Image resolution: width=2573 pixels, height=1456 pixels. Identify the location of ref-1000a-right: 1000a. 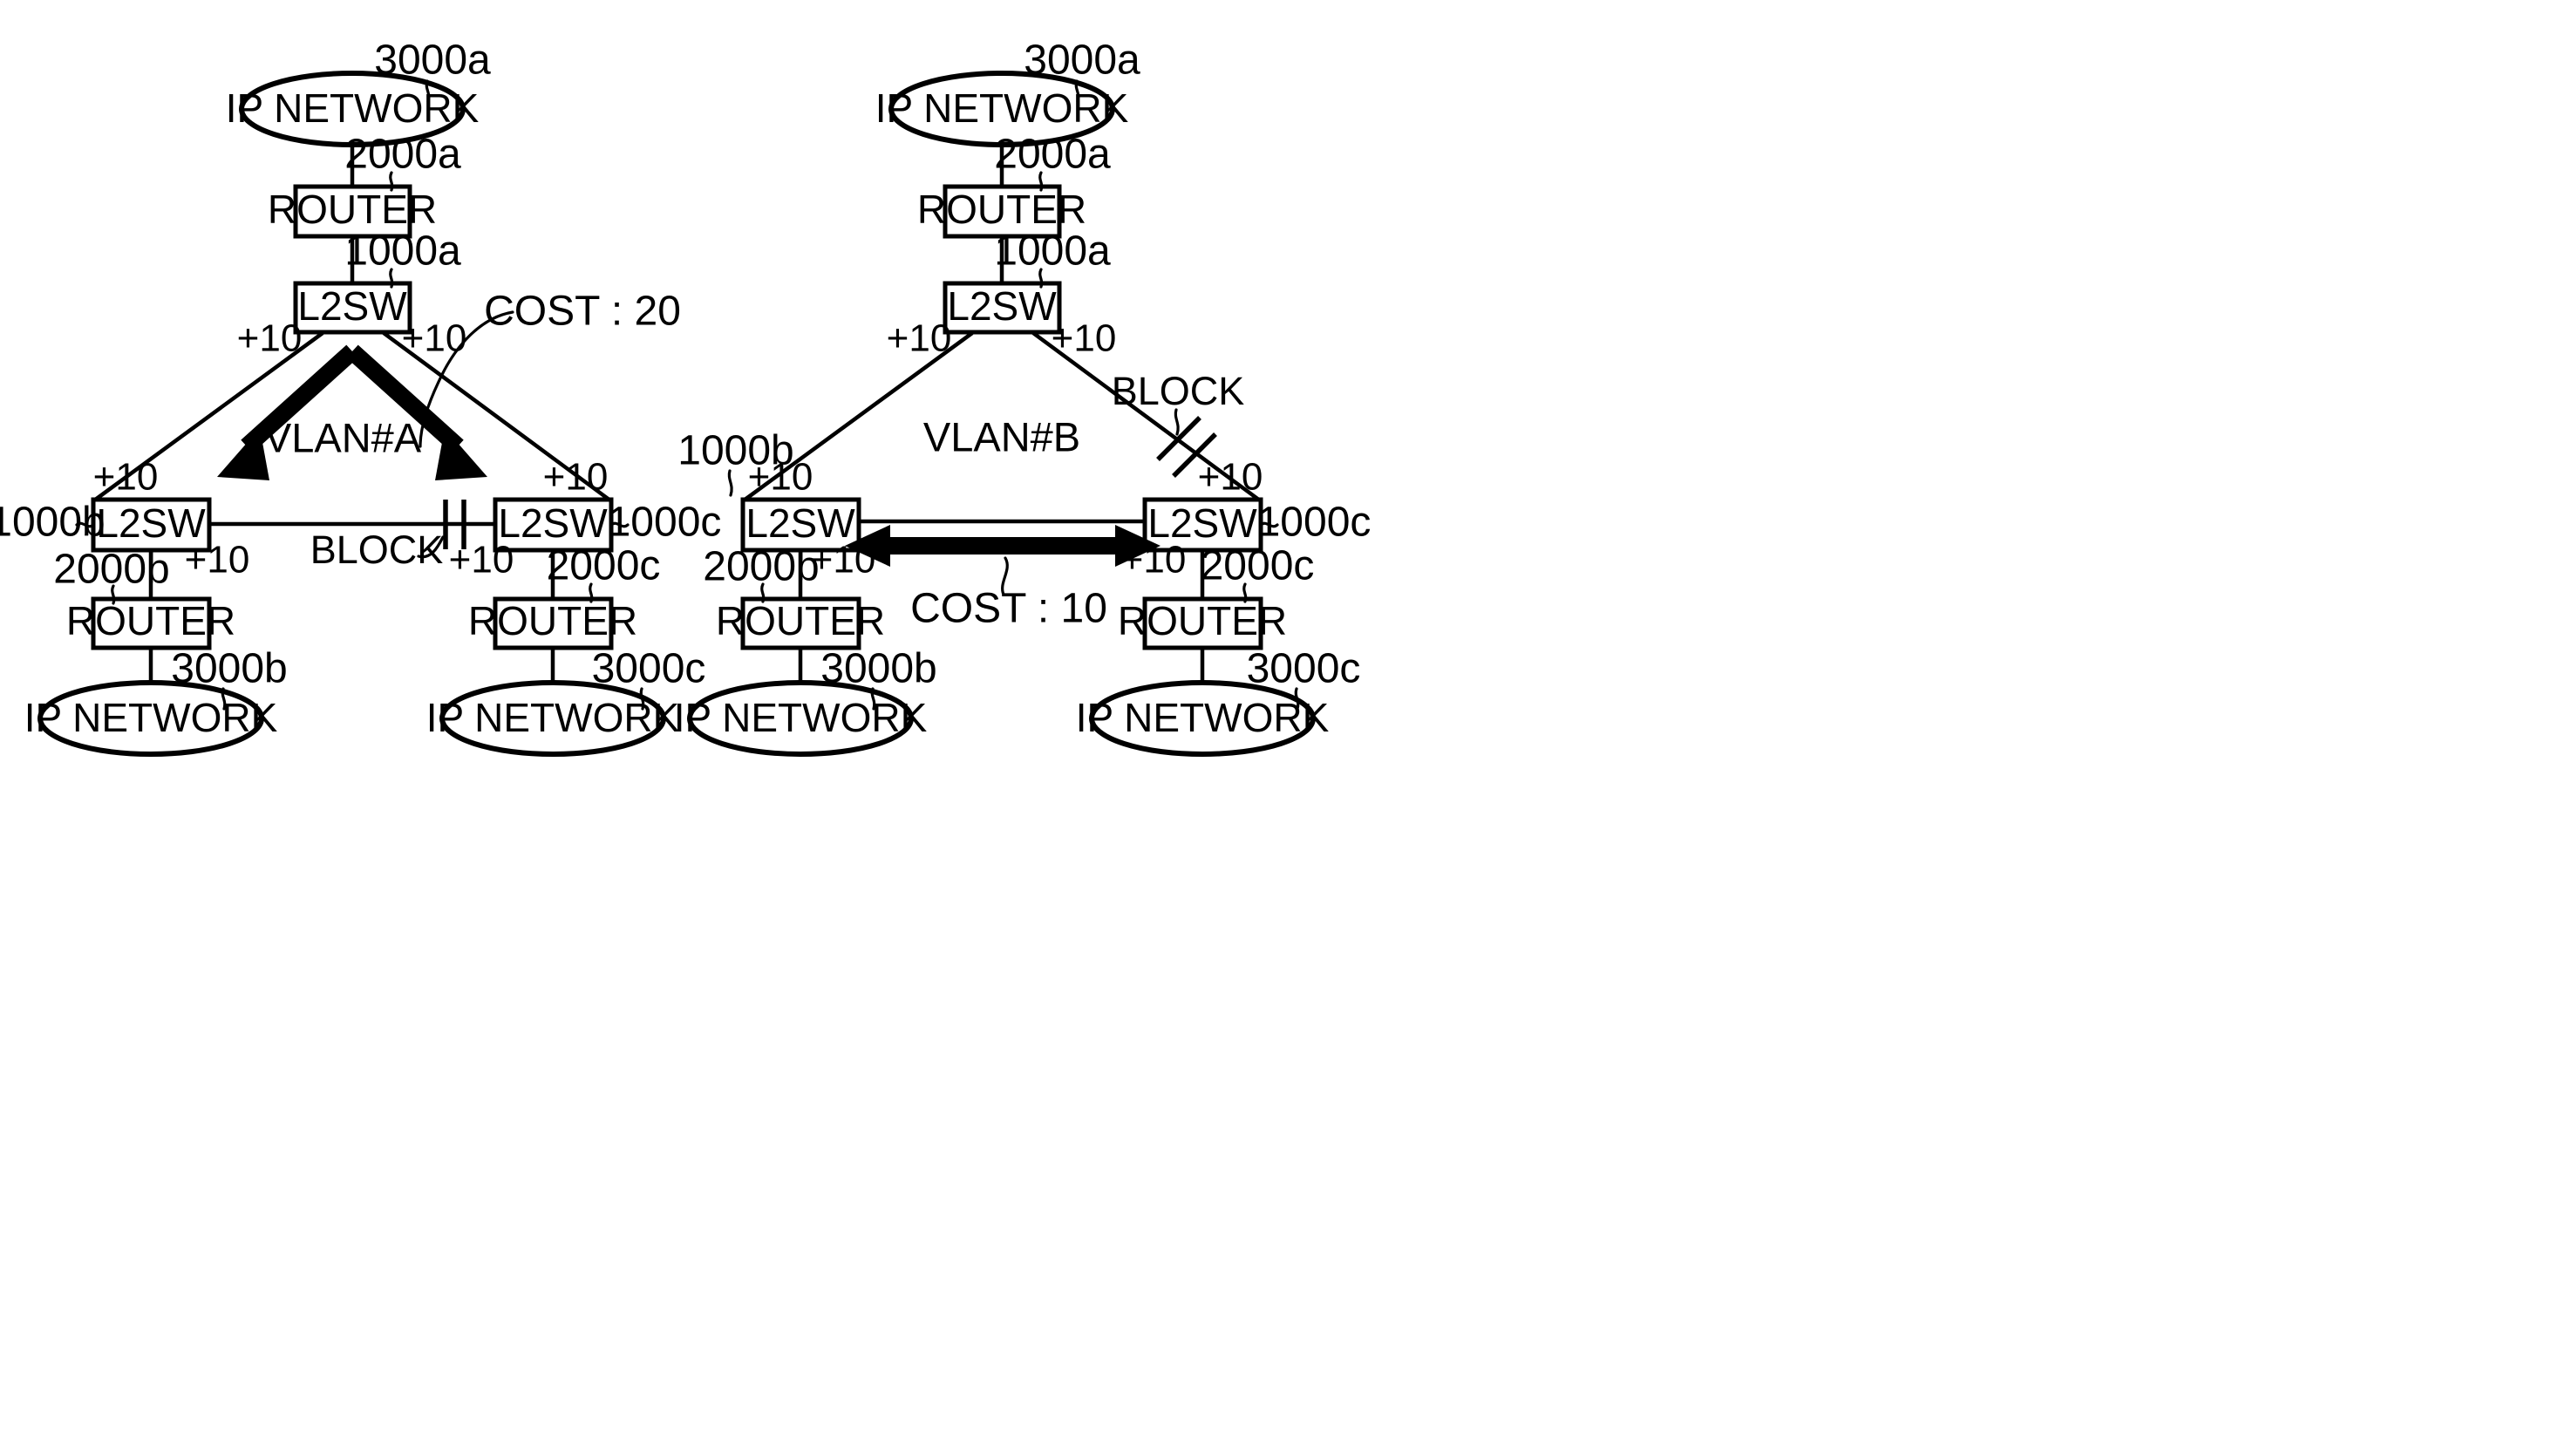
(1053, 251).